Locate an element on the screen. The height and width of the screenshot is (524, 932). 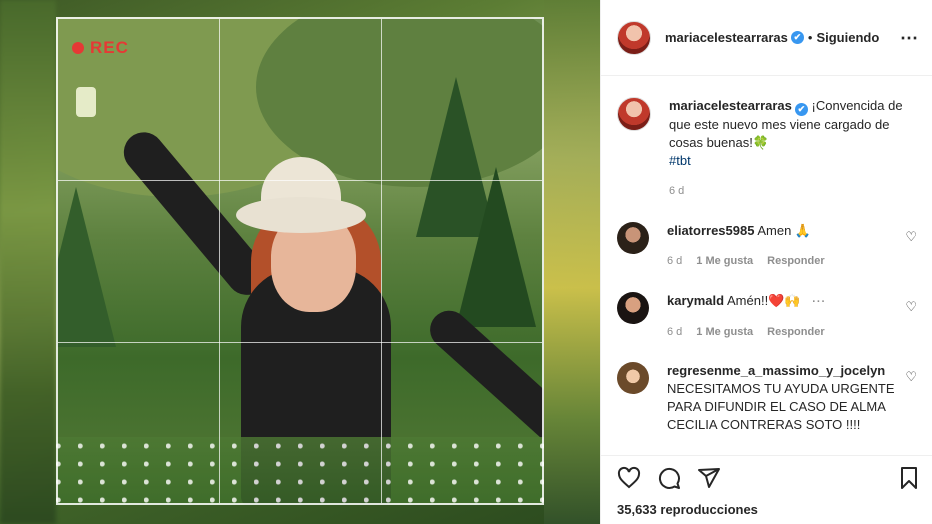
like-heart-icon is located at coordinates (629, 478).